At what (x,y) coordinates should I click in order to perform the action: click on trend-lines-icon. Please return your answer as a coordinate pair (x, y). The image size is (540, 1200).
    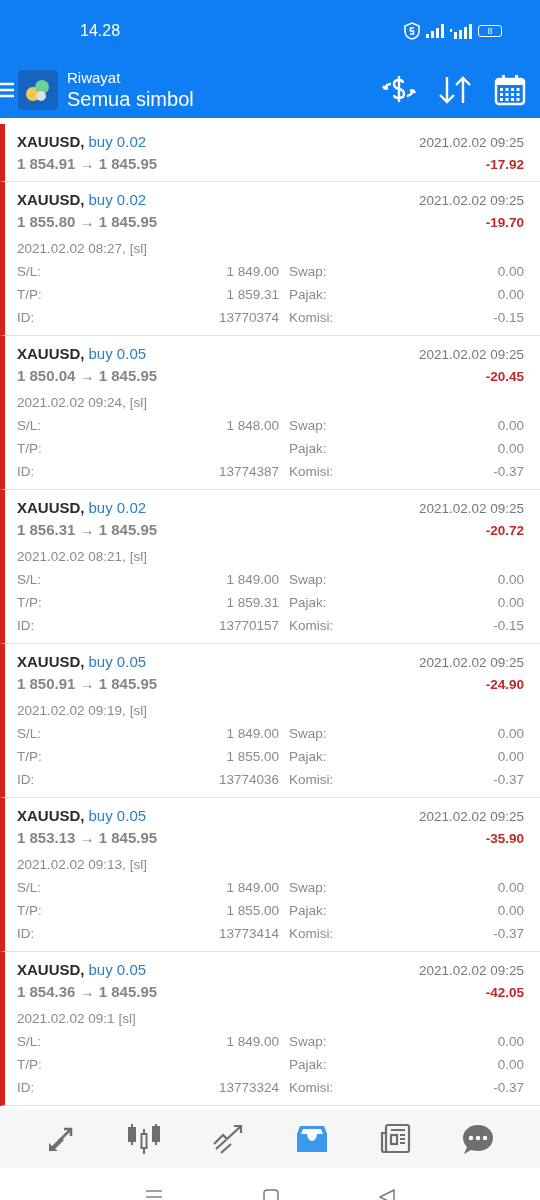
    Looking at the image, I should click on (228, 1139).